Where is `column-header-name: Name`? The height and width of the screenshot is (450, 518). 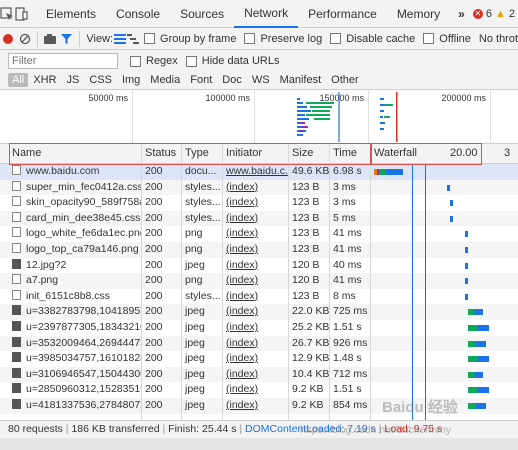 column-header-name: Name is located at coordinates (75, 153).